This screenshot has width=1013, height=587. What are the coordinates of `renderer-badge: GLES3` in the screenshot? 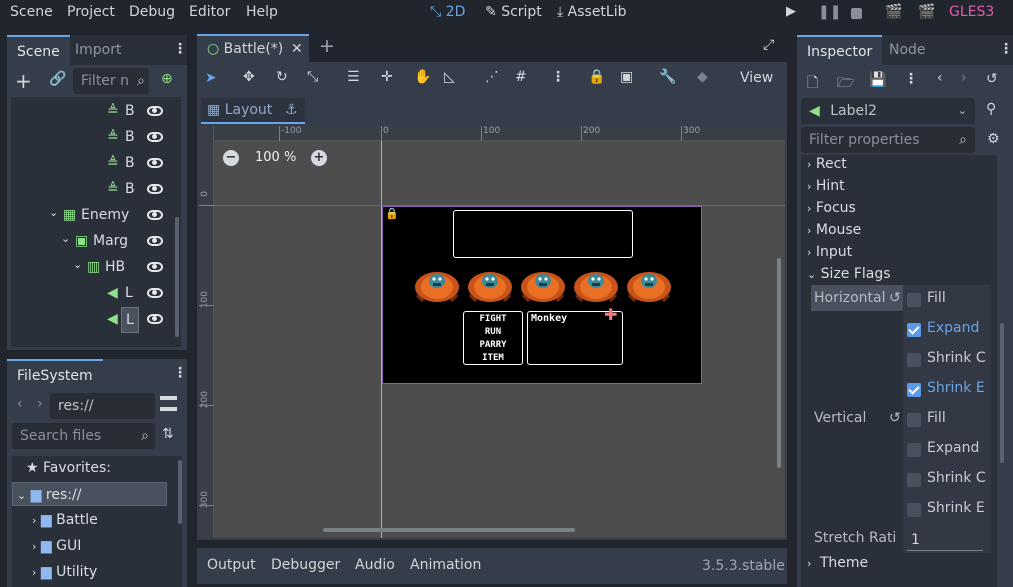 It's located at (971, 12).